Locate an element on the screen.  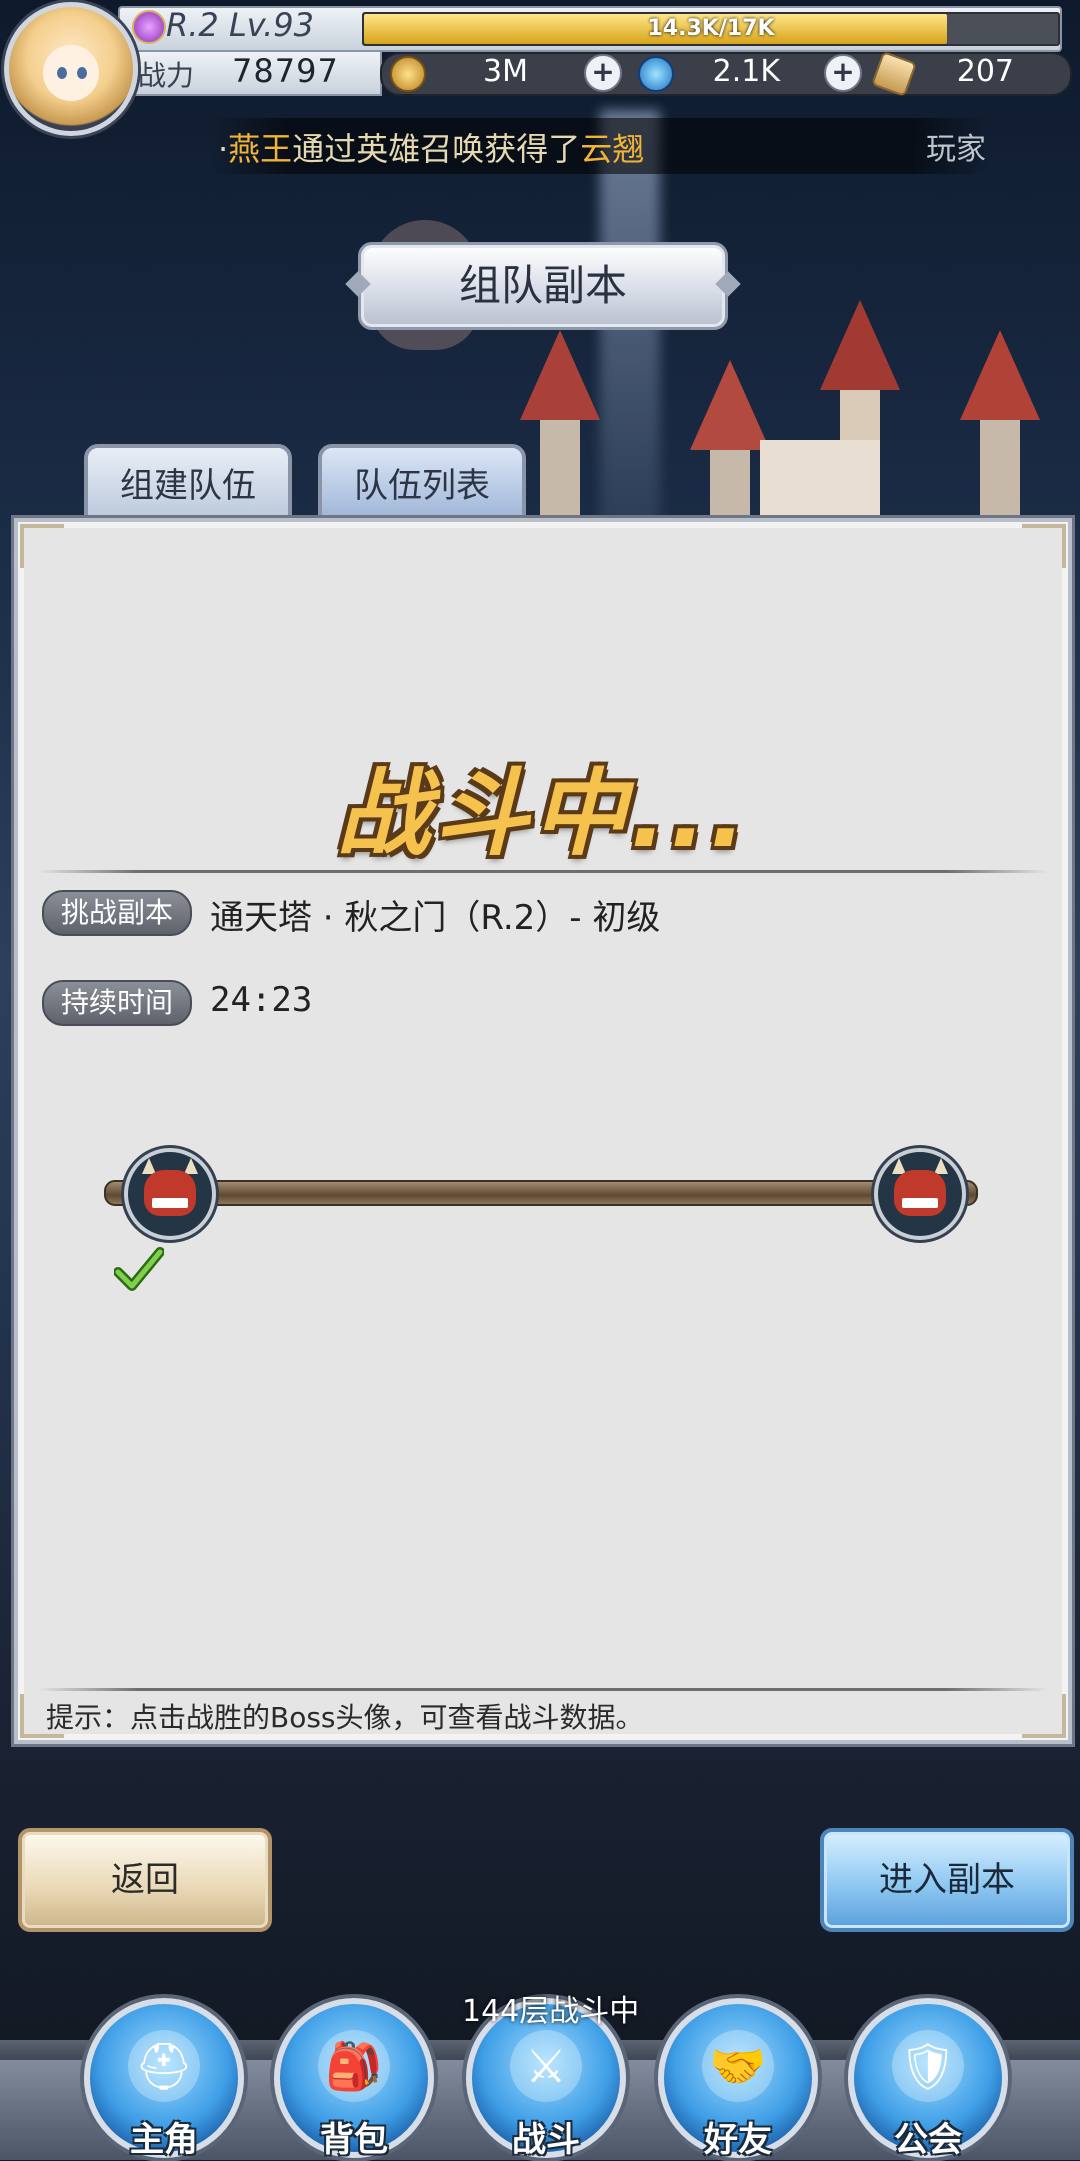
add-gem-button: + is located at coordinates (843, 73).